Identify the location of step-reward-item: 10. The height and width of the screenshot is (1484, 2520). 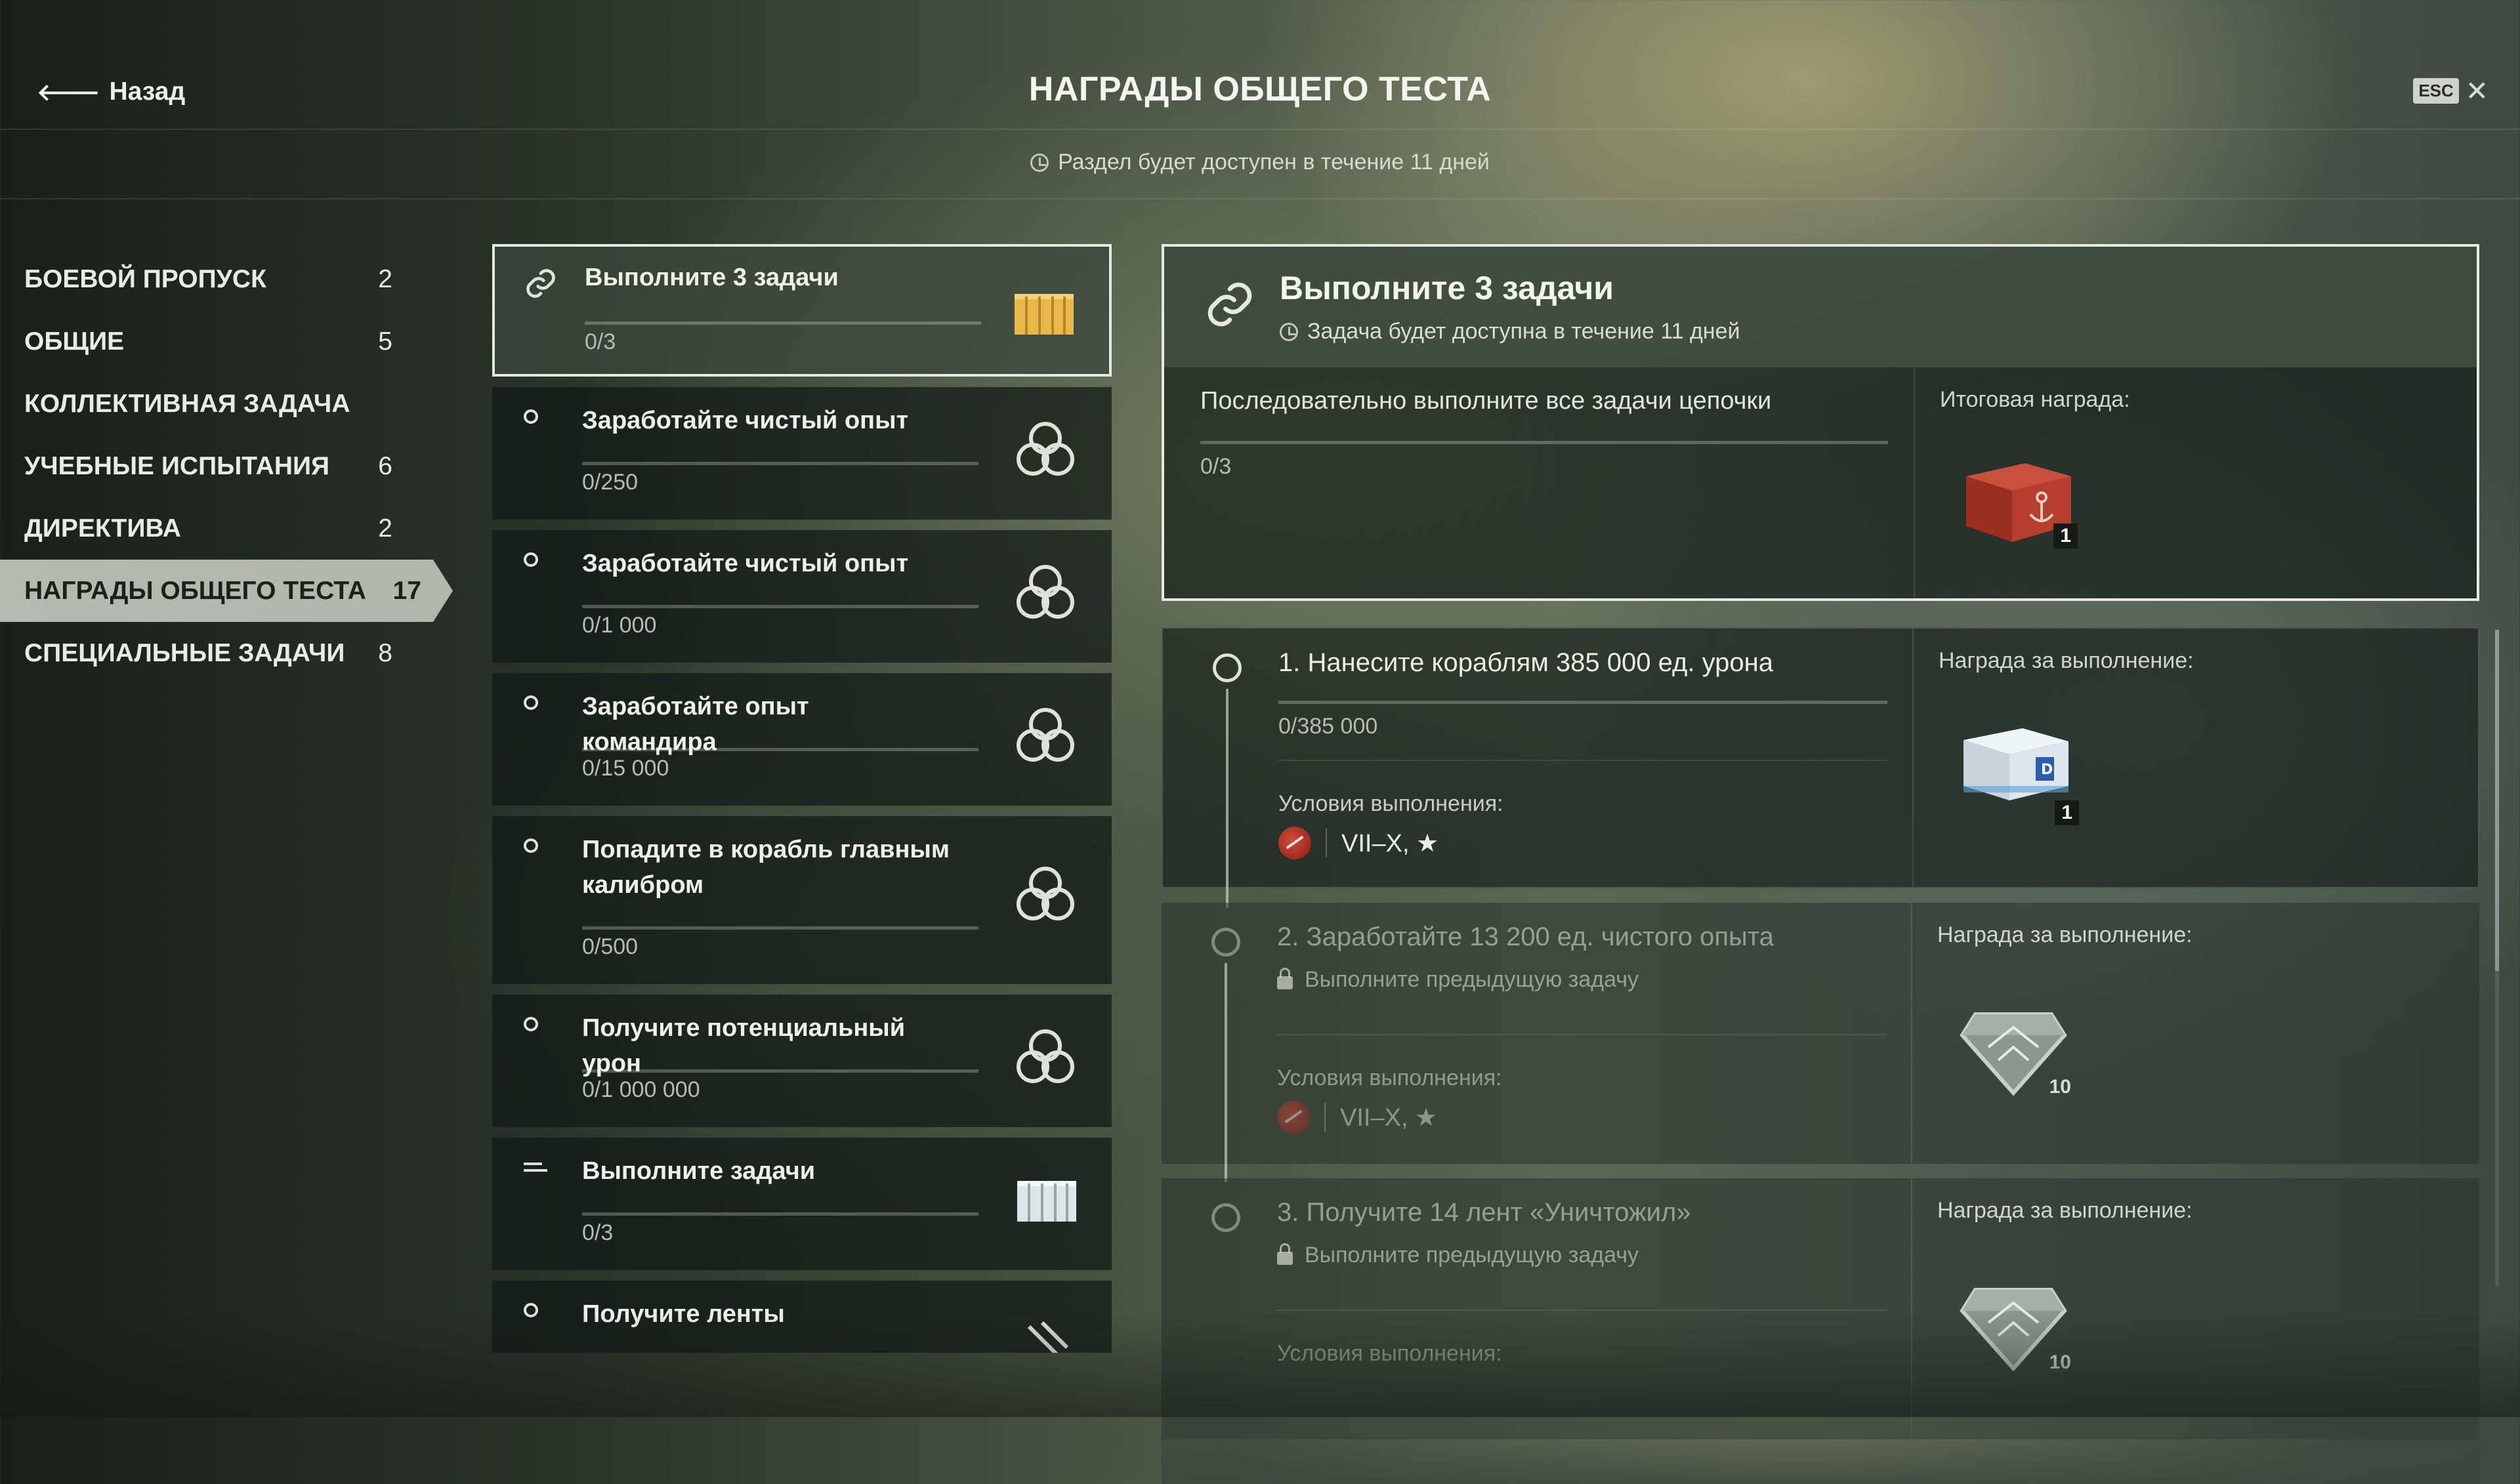
(2013, 1044).